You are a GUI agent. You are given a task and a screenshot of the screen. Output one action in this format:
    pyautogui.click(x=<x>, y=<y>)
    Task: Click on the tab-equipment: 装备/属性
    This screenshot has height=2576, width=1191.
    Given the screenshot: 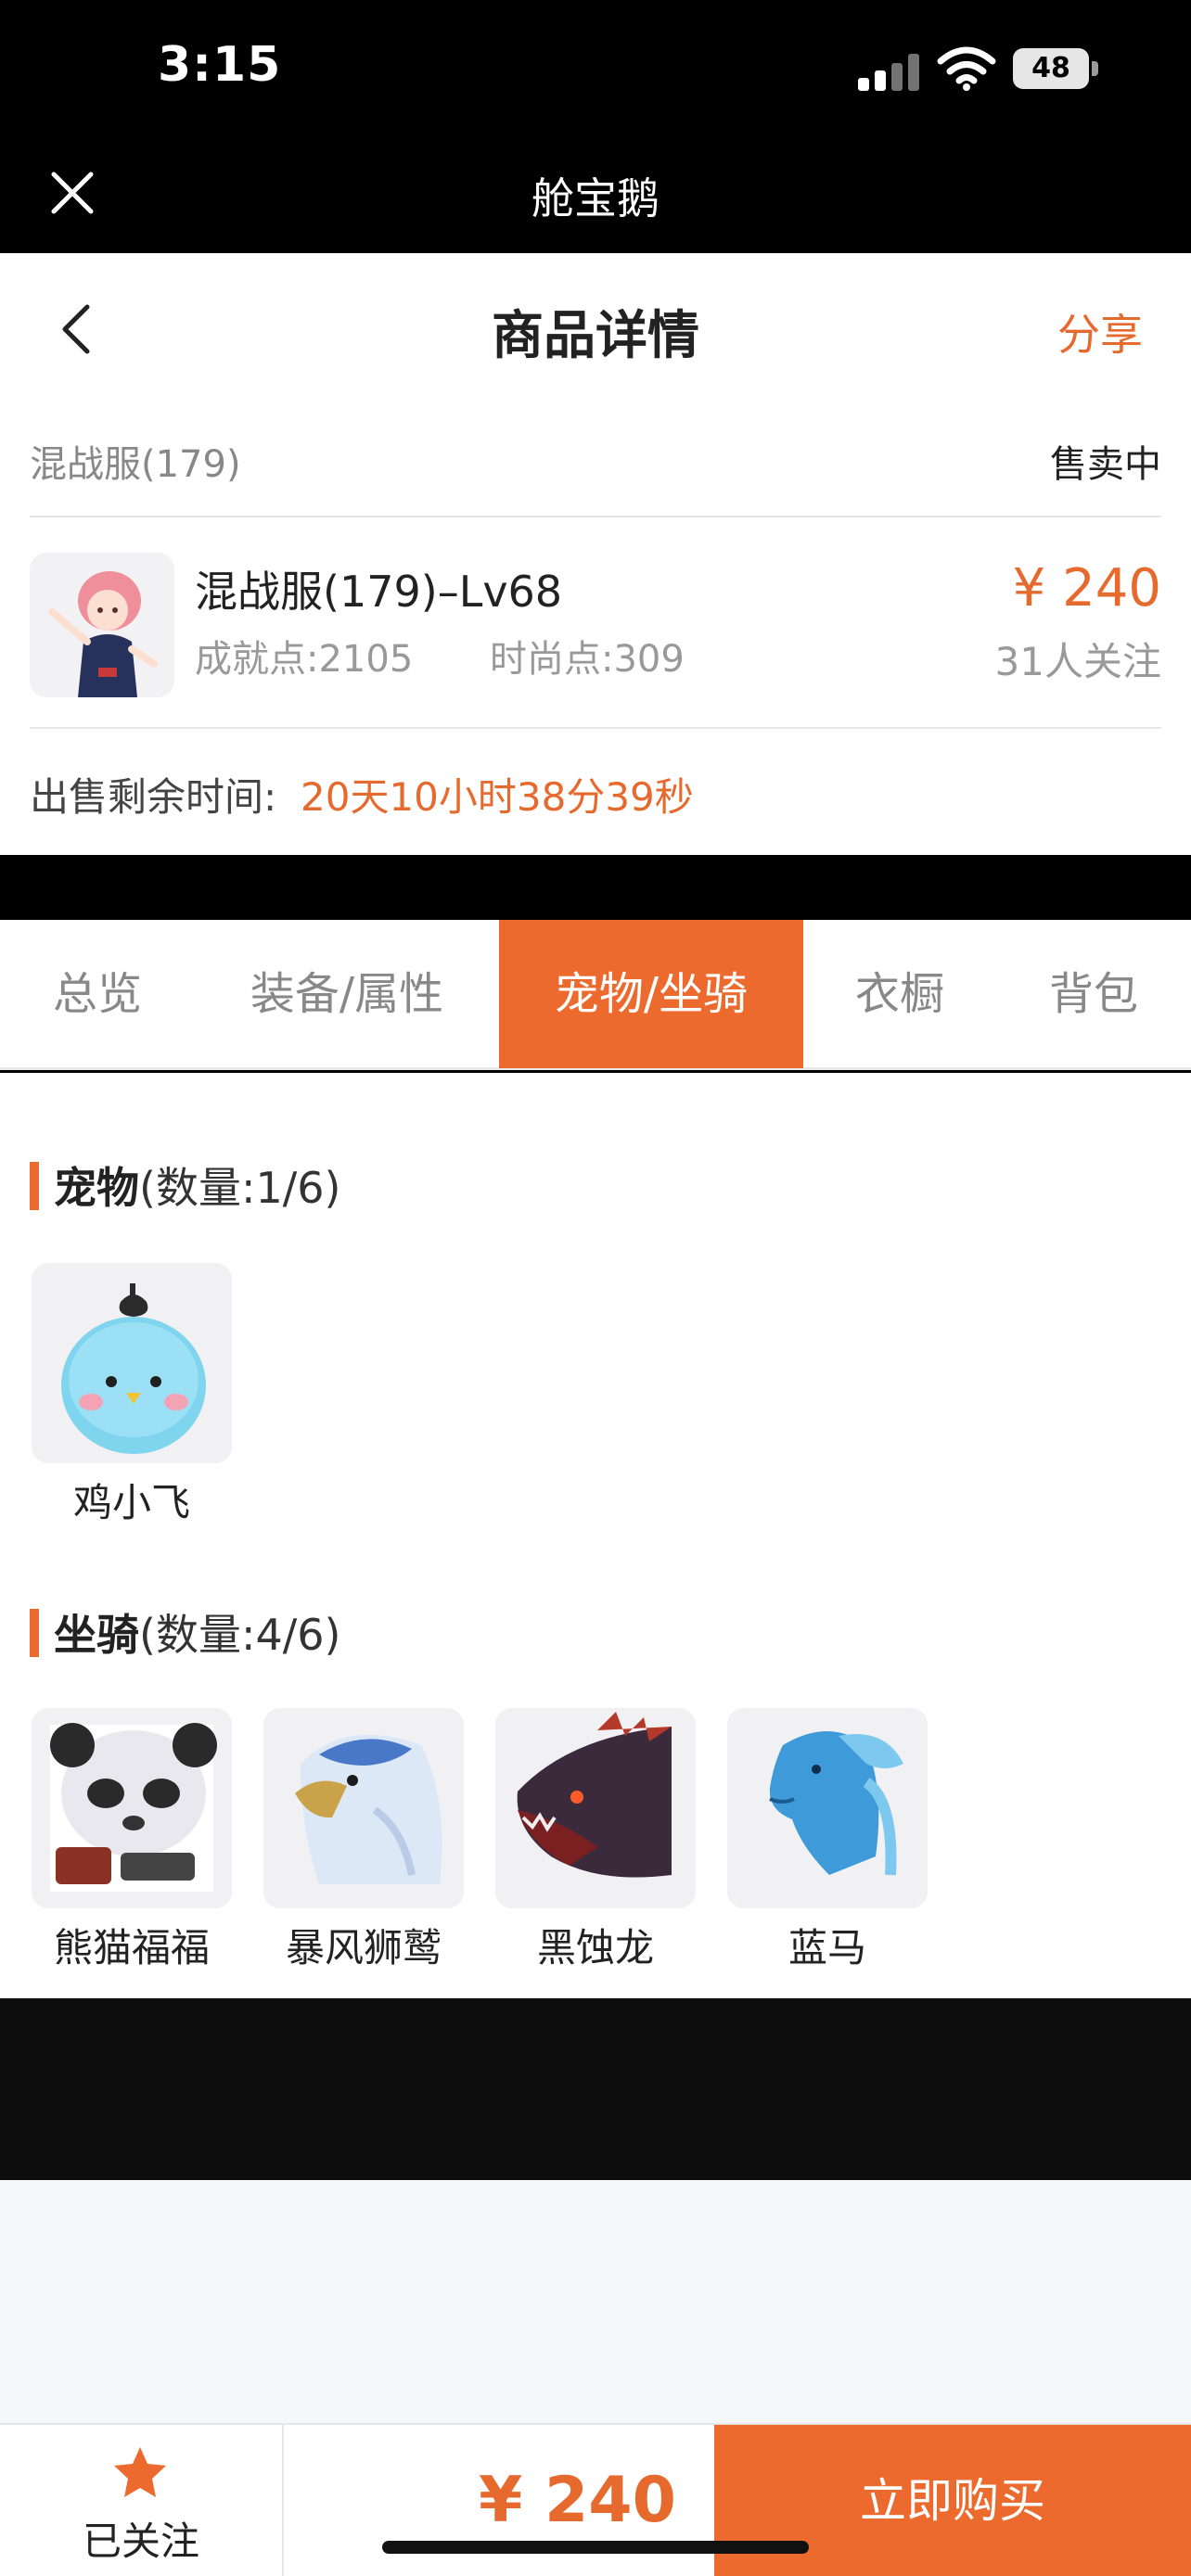 What is the action you would take?
    pyautogui.click(x=347, y=994)
    